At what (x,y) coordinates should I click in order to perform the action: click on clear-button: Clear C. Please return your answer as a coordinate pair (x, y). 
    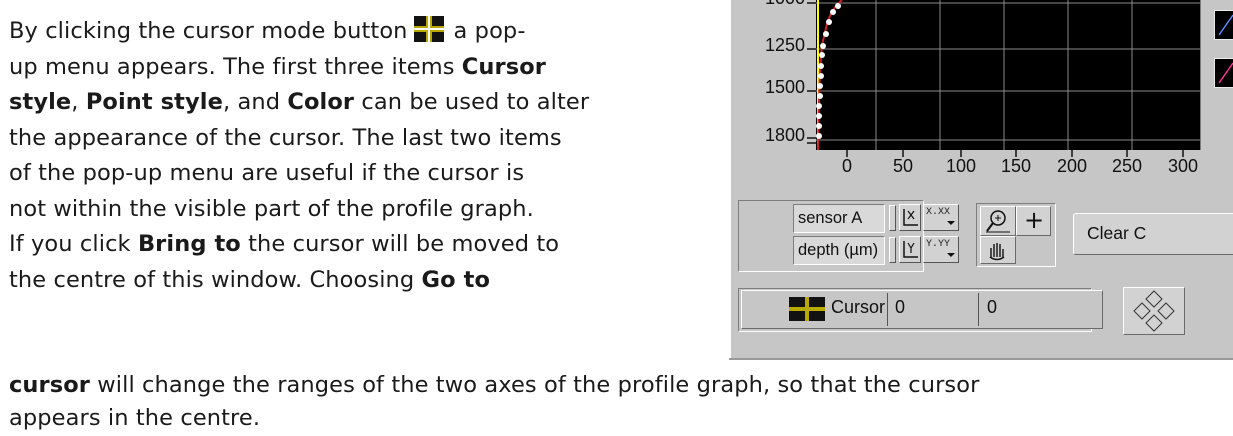
    Looking at the image, I should click on (1153, 234).